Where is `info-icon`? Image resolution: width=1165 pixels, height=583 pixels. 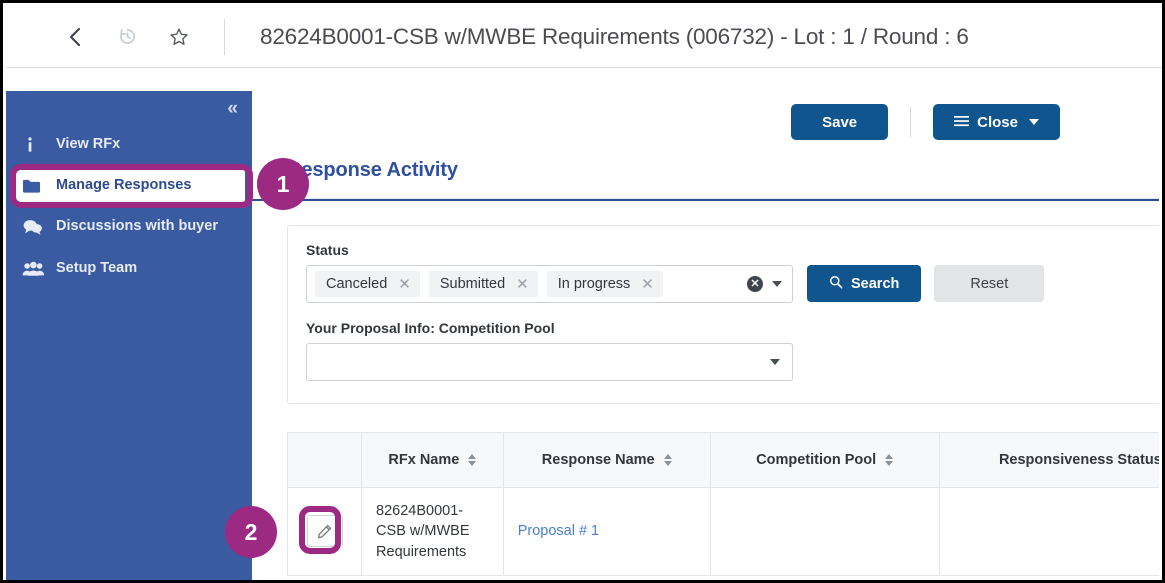
info-icon is located at coordinates (39, 145).